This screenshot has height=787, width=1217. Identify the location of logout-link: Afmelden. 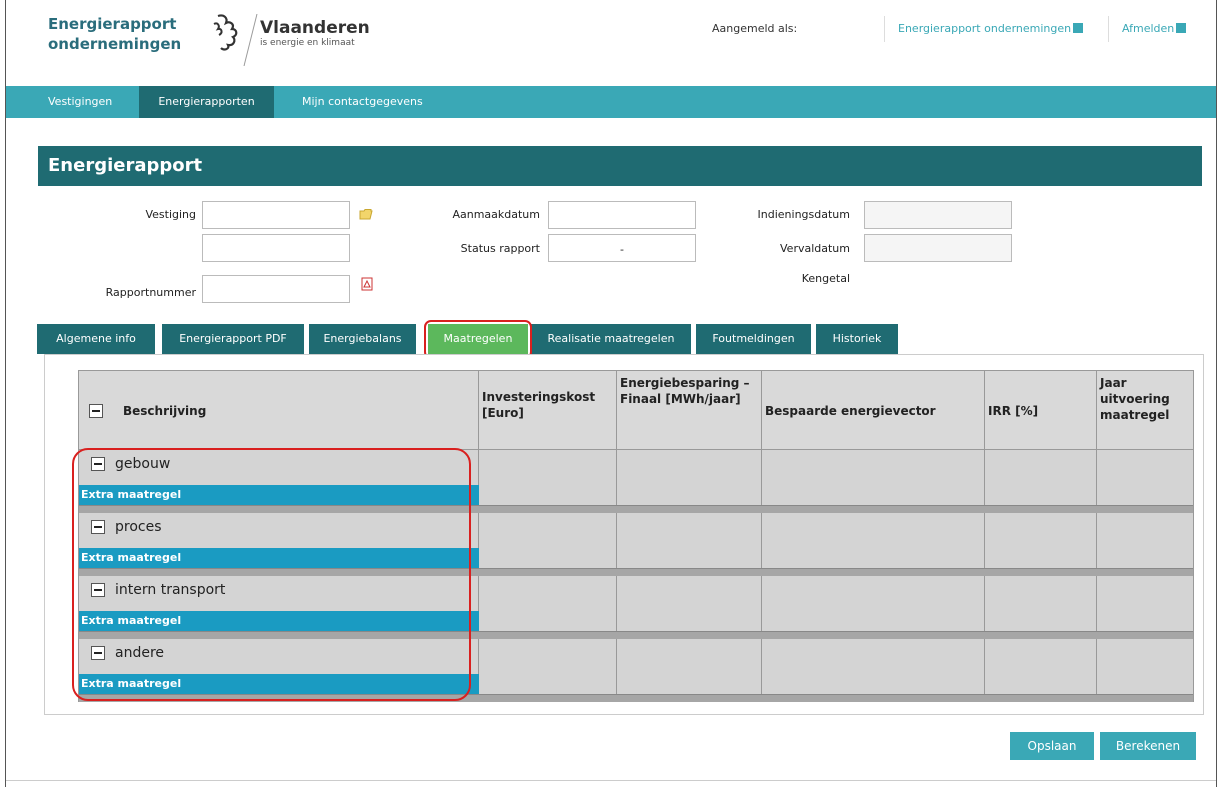
(1154, 28).